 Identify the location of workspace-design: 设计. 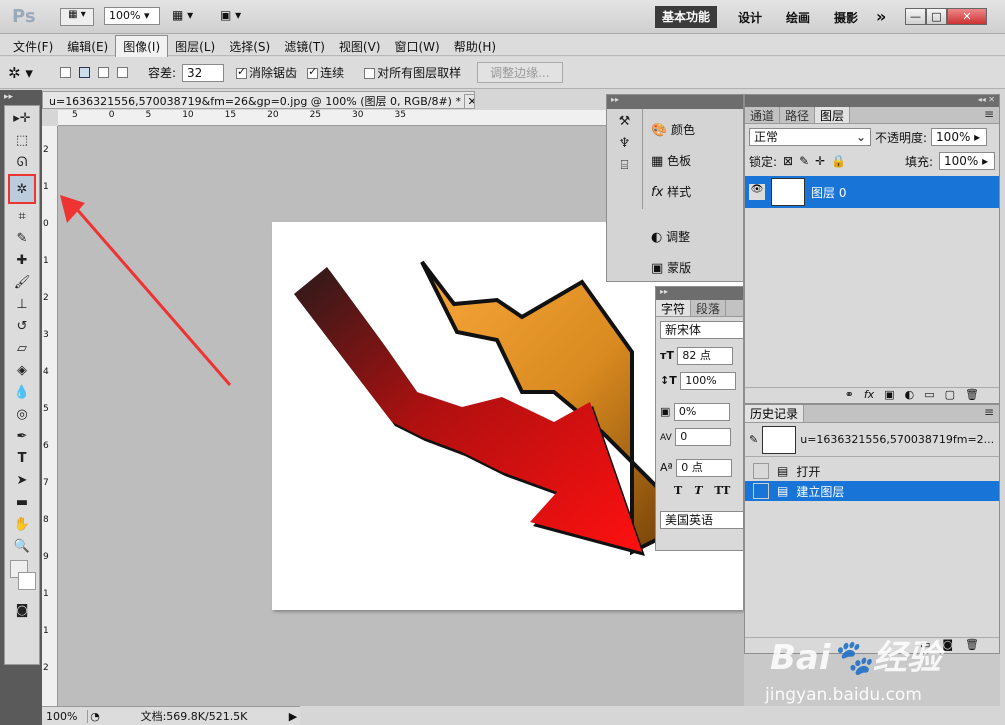
(750, 17).